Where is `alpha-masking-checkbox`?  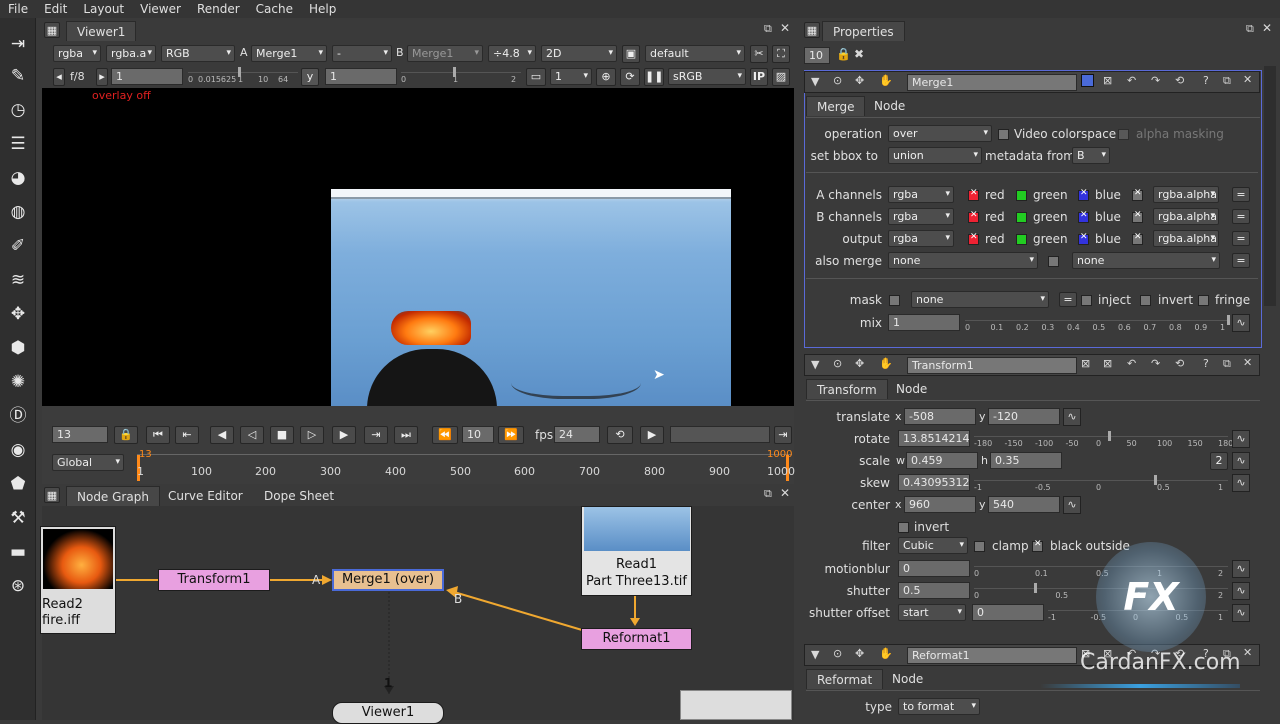
alpha-masking-checkbox is located at coordinates (1123, 134).